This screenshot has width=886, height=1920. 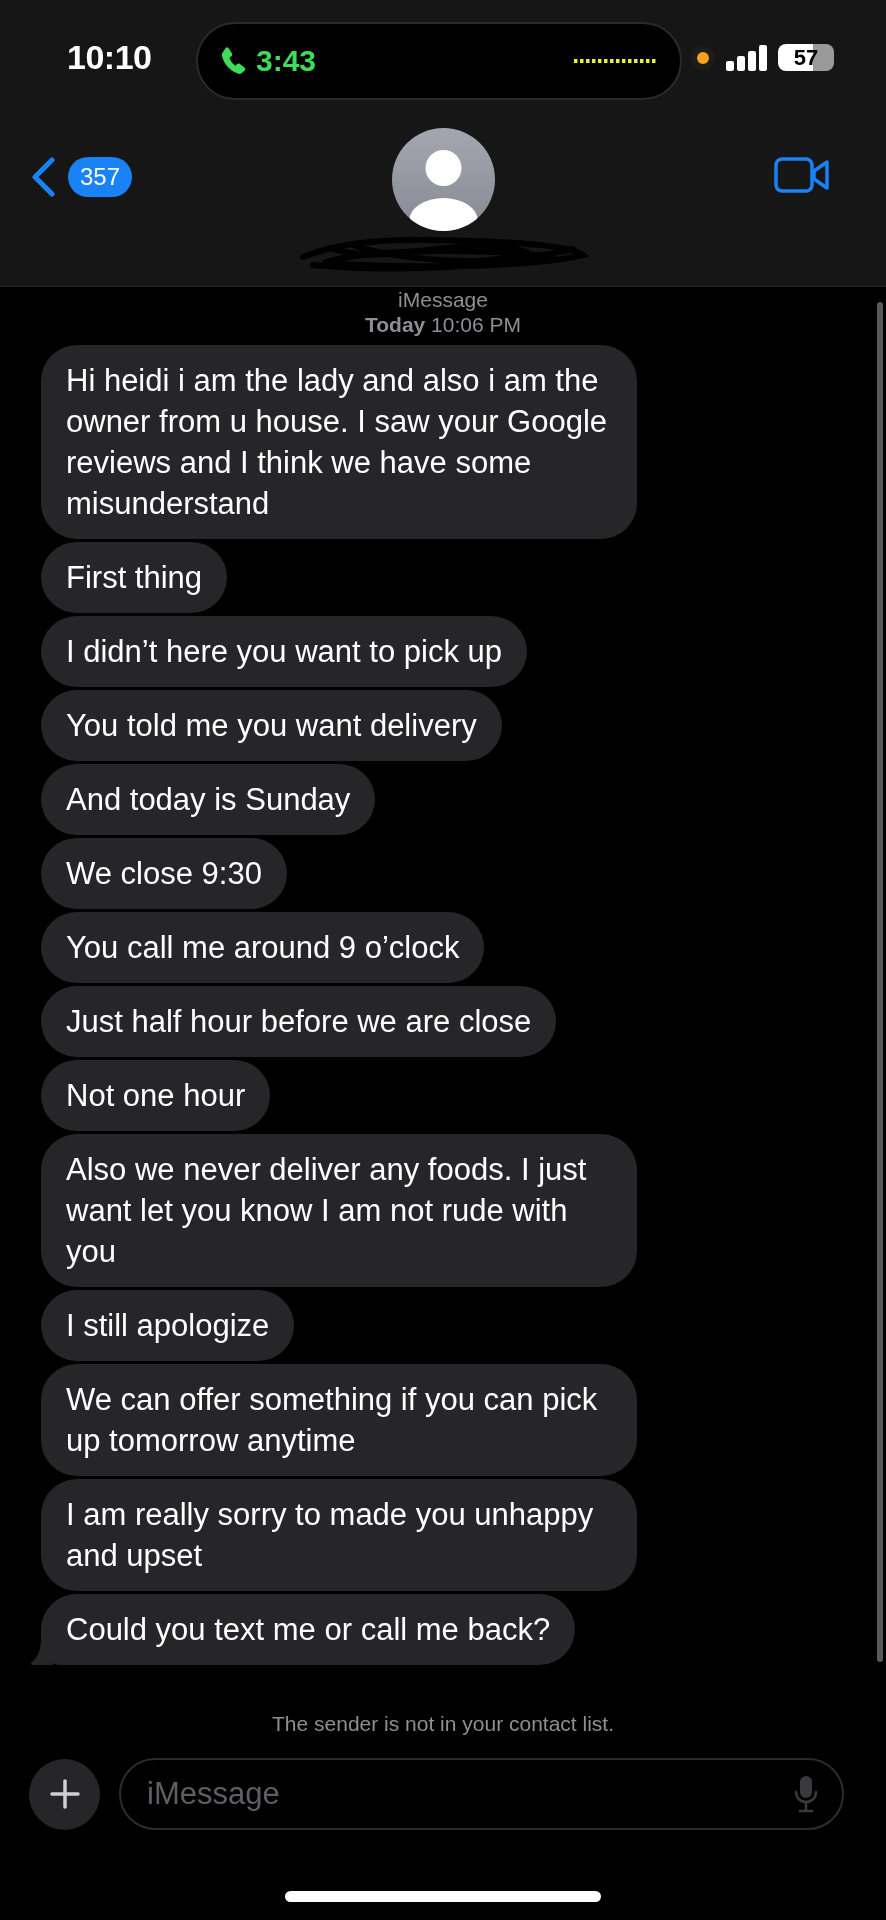 I want to click on message-bubble: First thing, so click(x=134, y=577).